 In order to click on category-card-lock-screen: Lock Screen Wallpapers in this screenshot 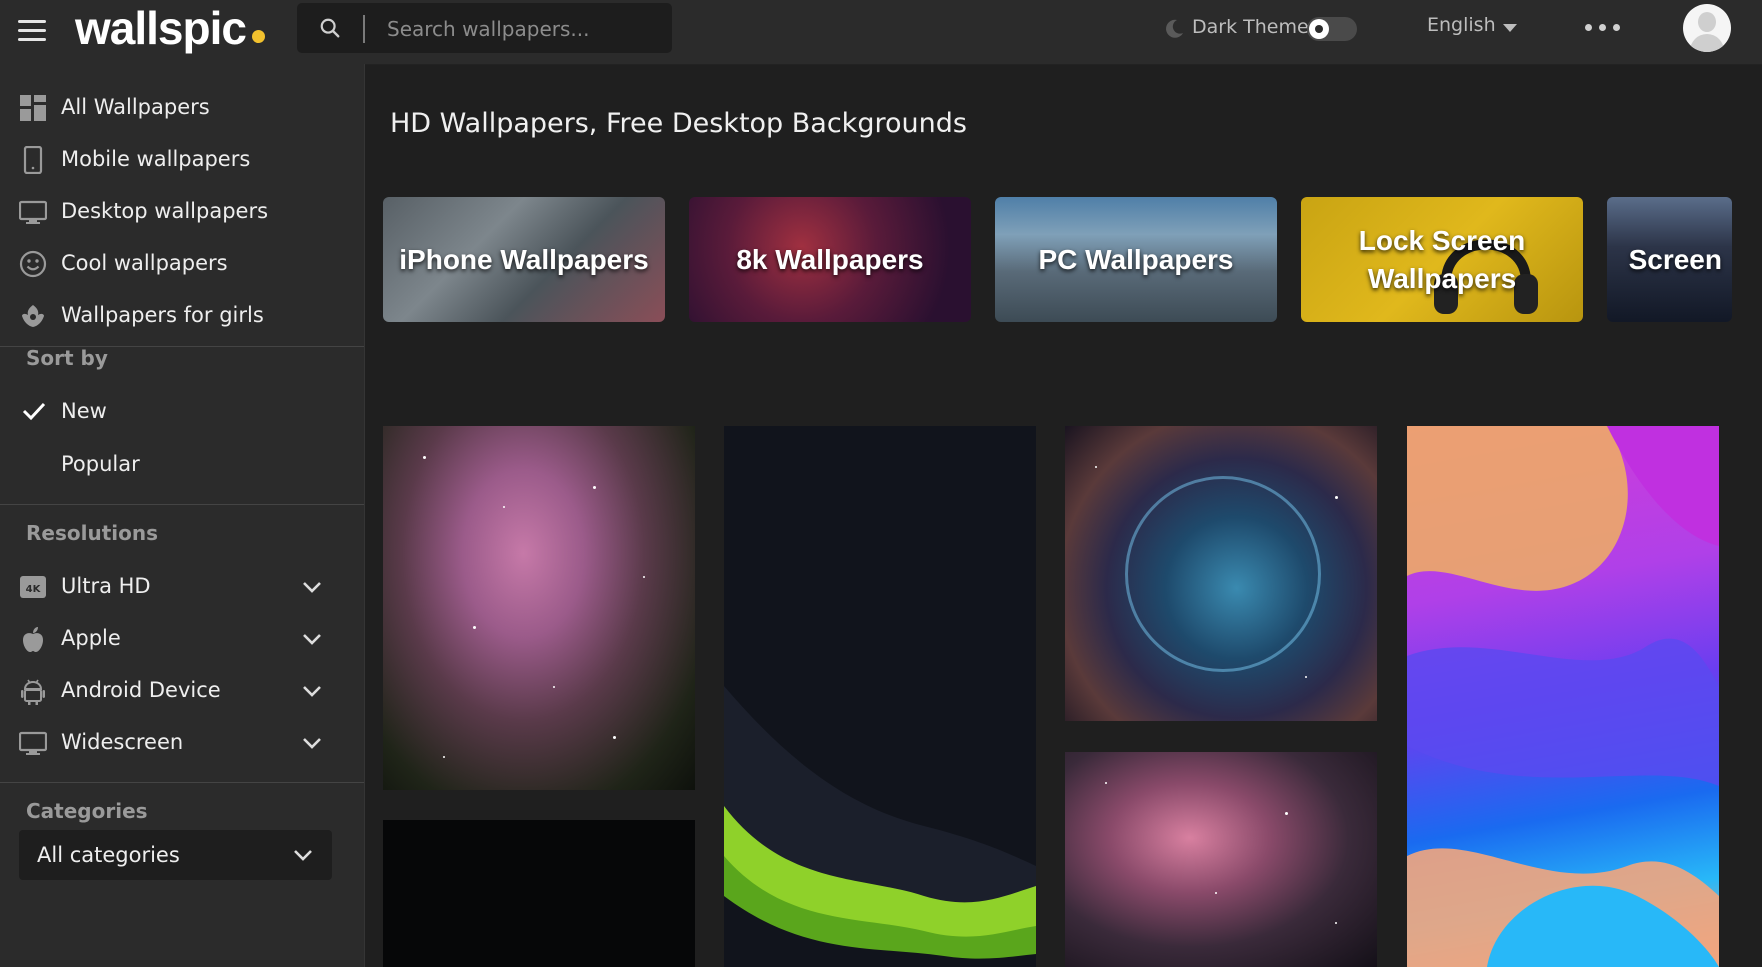, I will do `click(1442, 259)`.